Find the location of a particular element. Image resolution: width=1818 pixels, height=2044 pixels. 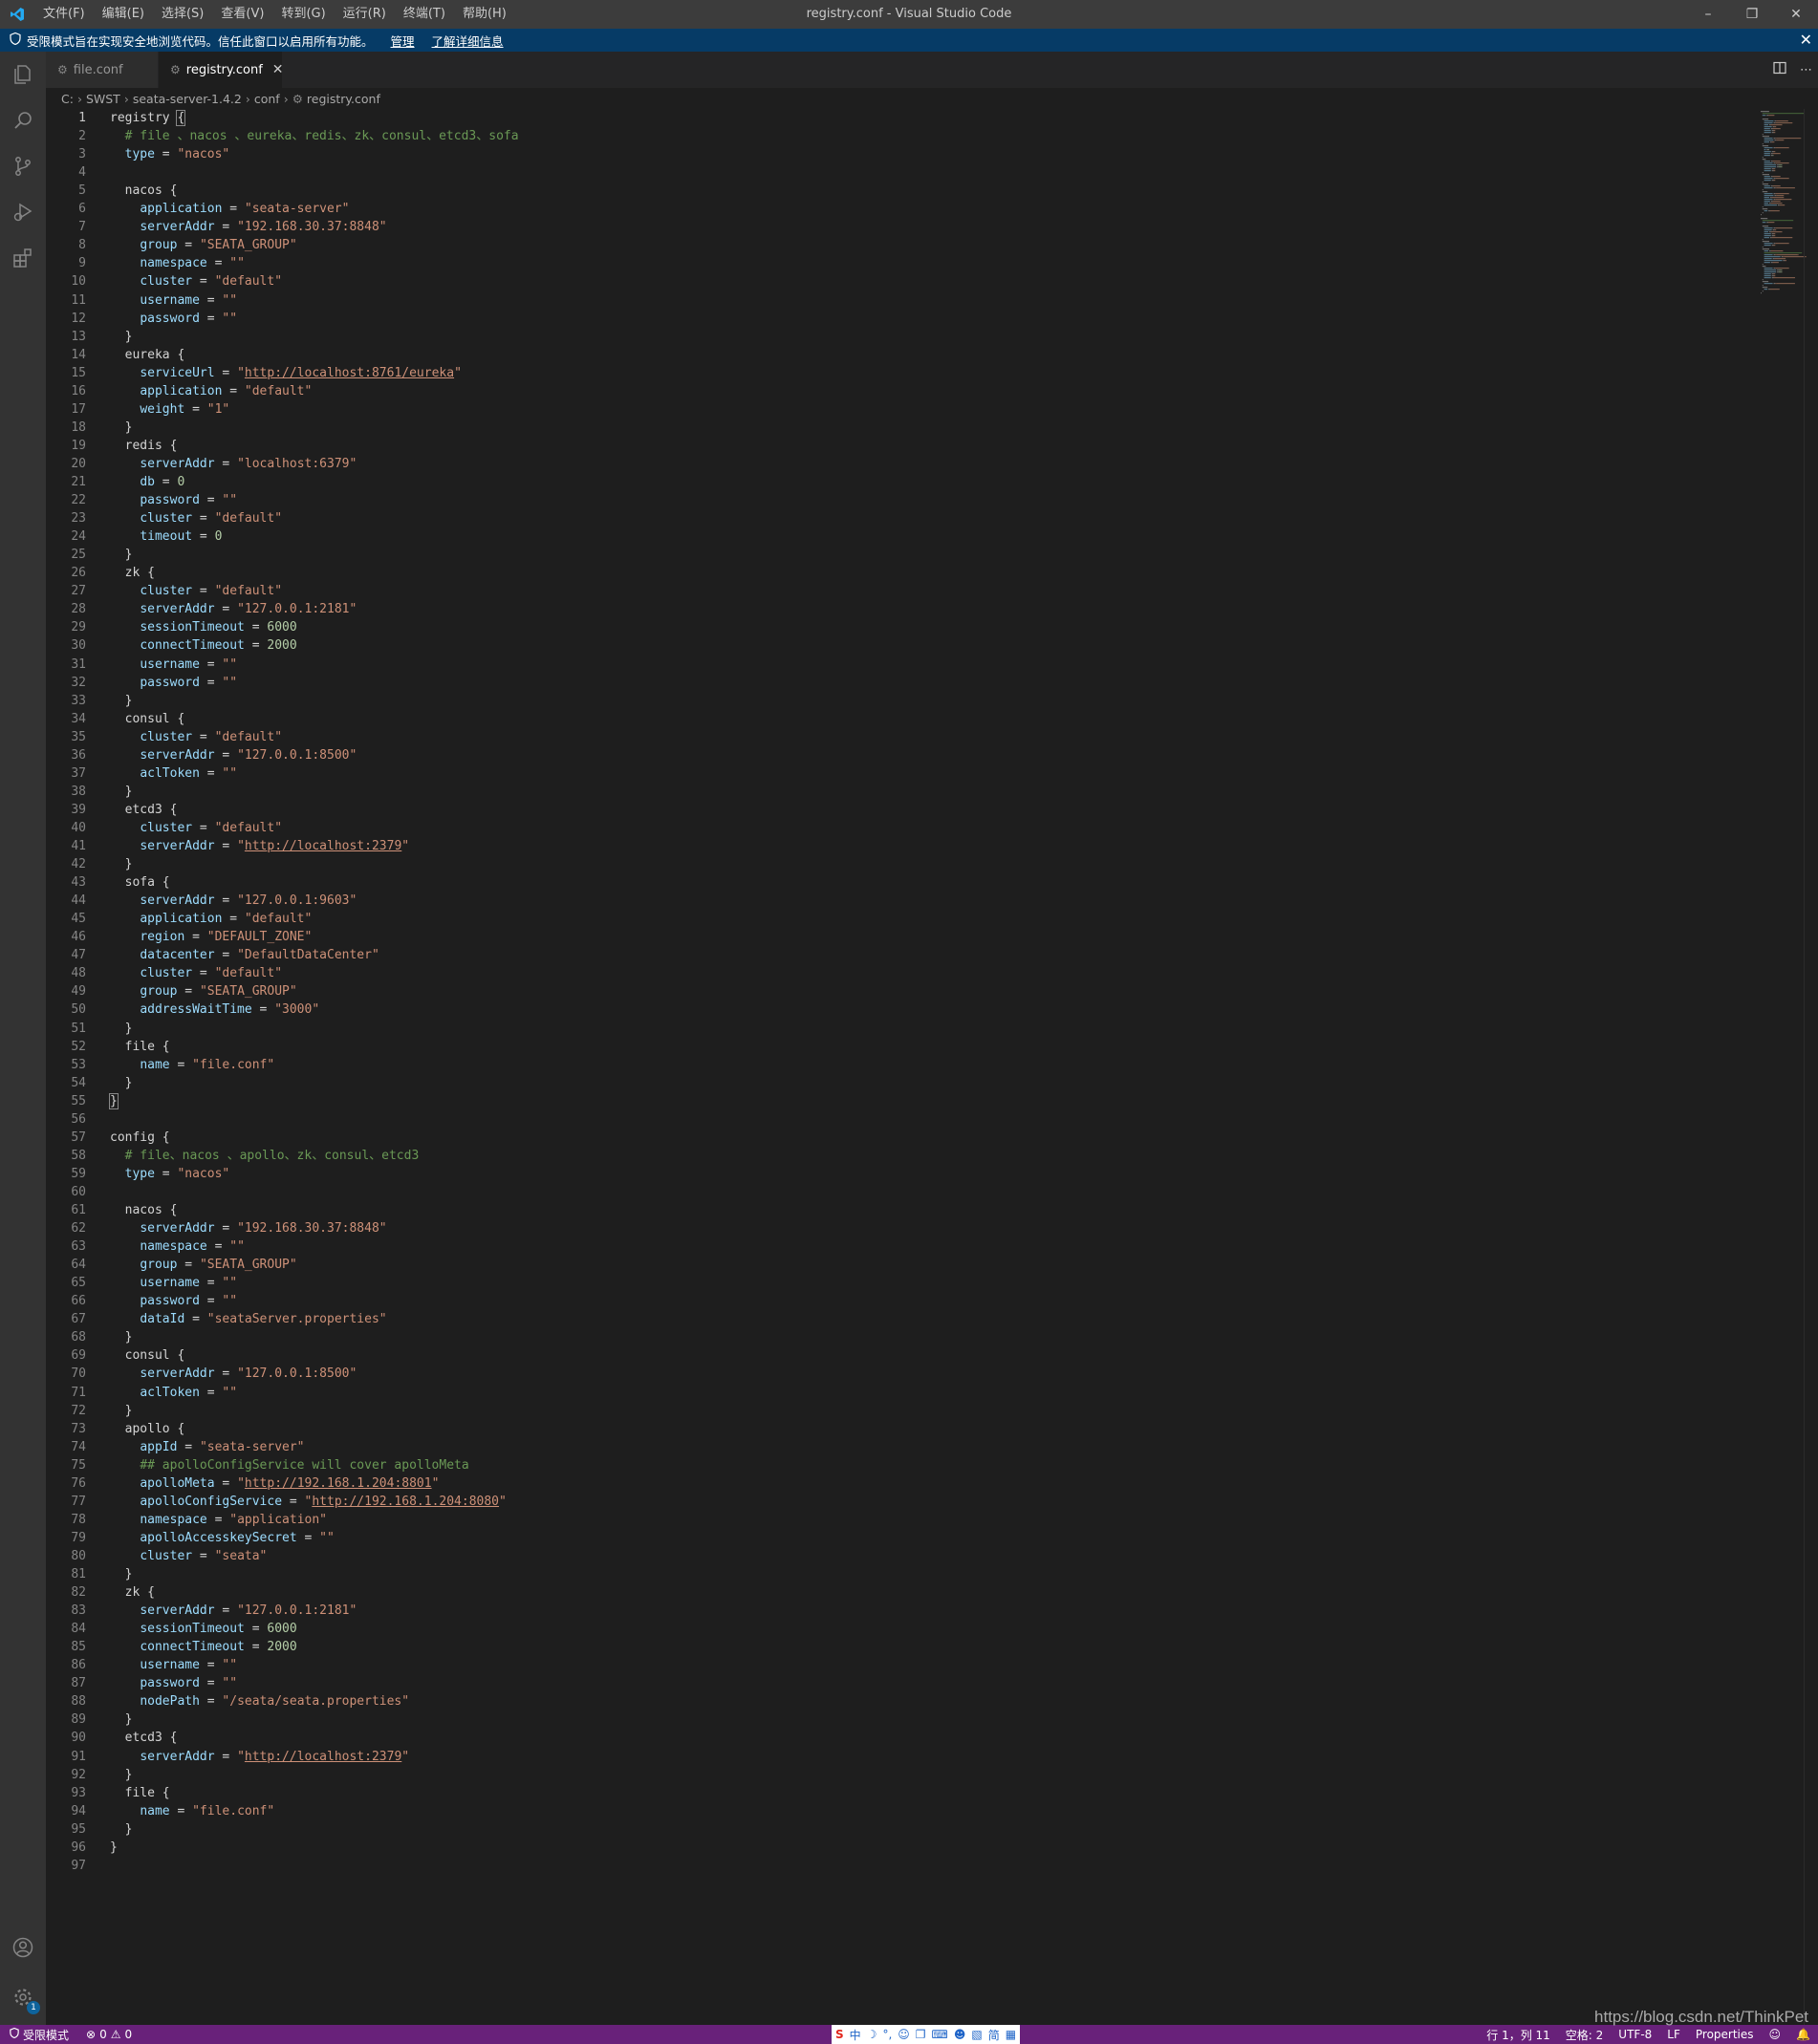

menu-item: 查看(V) is located at coordinates (242, 14).